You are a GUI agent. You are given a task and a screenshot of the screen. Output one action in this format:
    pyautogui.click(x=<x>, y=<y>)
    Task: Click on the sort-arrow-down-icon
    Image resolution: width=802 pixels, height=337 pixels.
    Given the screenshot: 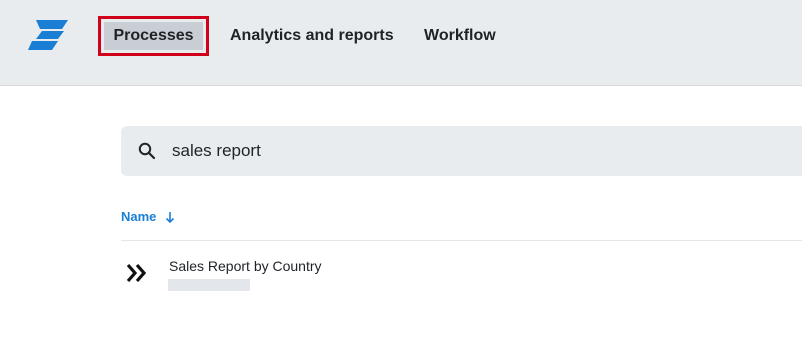 What is the action you would take?
    pyautogui.click(x=170, y=217)
    